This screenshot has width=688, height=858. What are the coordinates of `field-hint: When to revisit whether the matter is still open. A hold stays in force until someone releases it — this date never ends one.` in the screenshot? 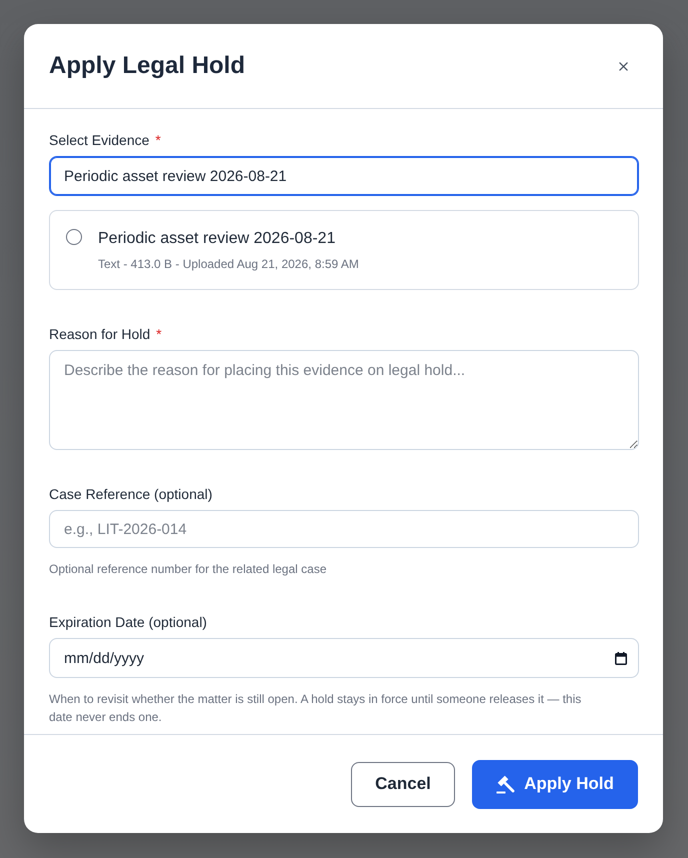 It's located at (315, 708).